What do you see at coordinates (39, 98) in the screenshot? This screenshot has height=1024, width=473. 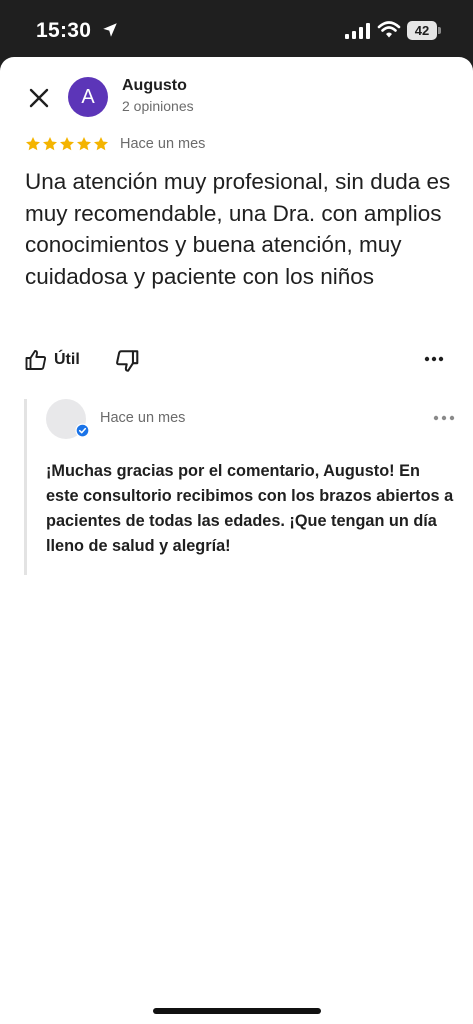 I see `close-icon` at bounding box center [39, 98].